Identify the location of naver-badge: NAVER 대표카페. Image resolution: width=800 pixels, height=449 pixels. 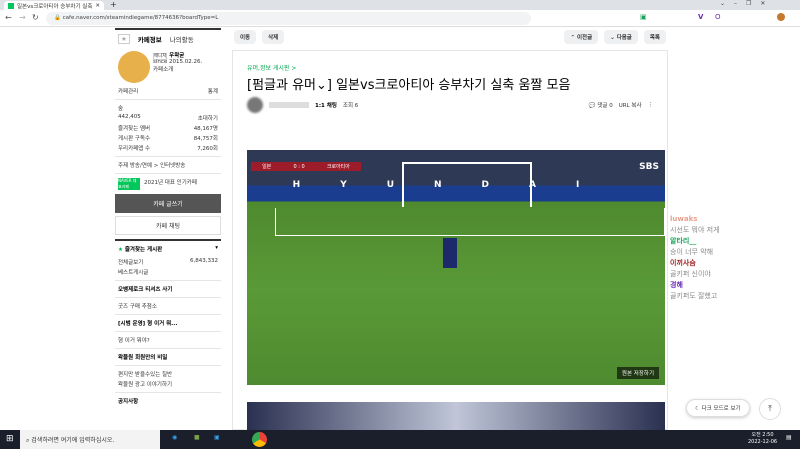
(129, 184).